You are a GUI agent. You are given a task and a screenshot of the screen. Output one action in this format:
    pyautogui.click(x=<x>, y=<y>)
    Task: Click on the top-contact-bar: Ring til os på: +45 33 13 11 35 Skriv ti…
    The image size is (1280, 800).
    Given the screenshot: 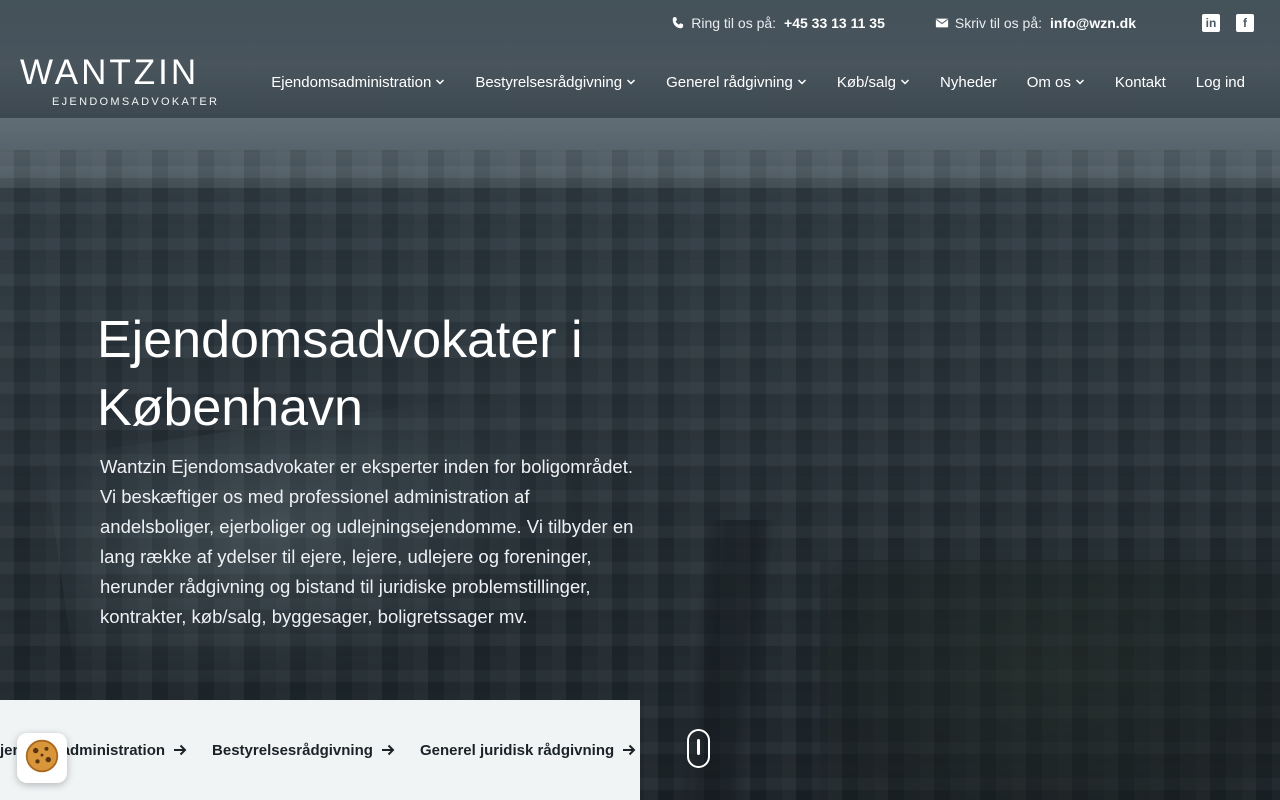 What is the action you would take?
    pyautogui.click(x=640, y=23)
    